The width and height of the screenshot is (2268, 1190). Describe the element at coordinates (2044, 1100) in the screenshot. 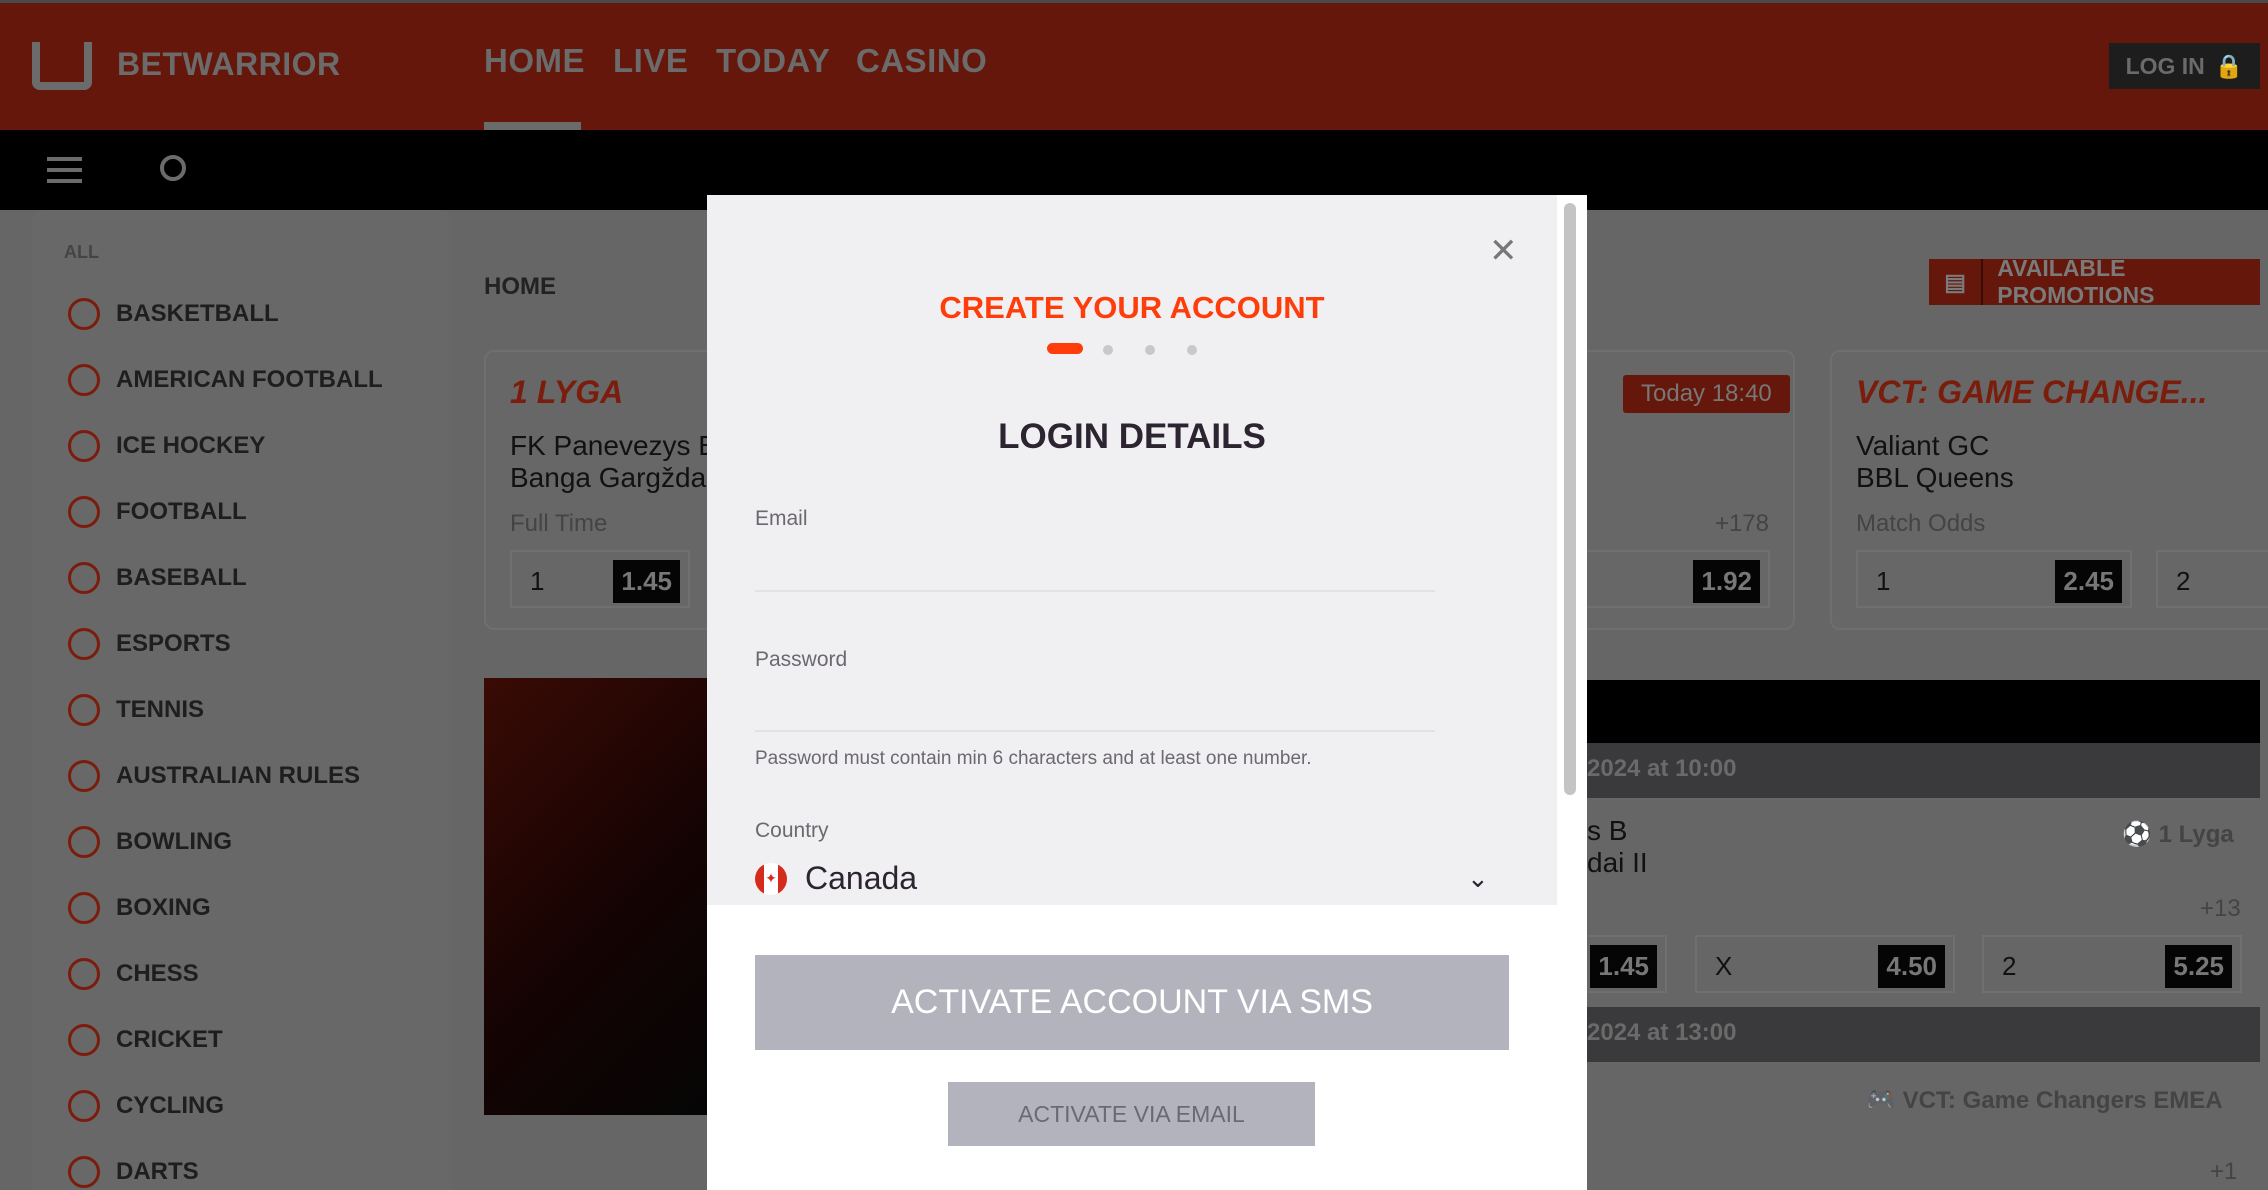

I see `event-league: 🎮 VCT: Game Changers EMEA` at that location.